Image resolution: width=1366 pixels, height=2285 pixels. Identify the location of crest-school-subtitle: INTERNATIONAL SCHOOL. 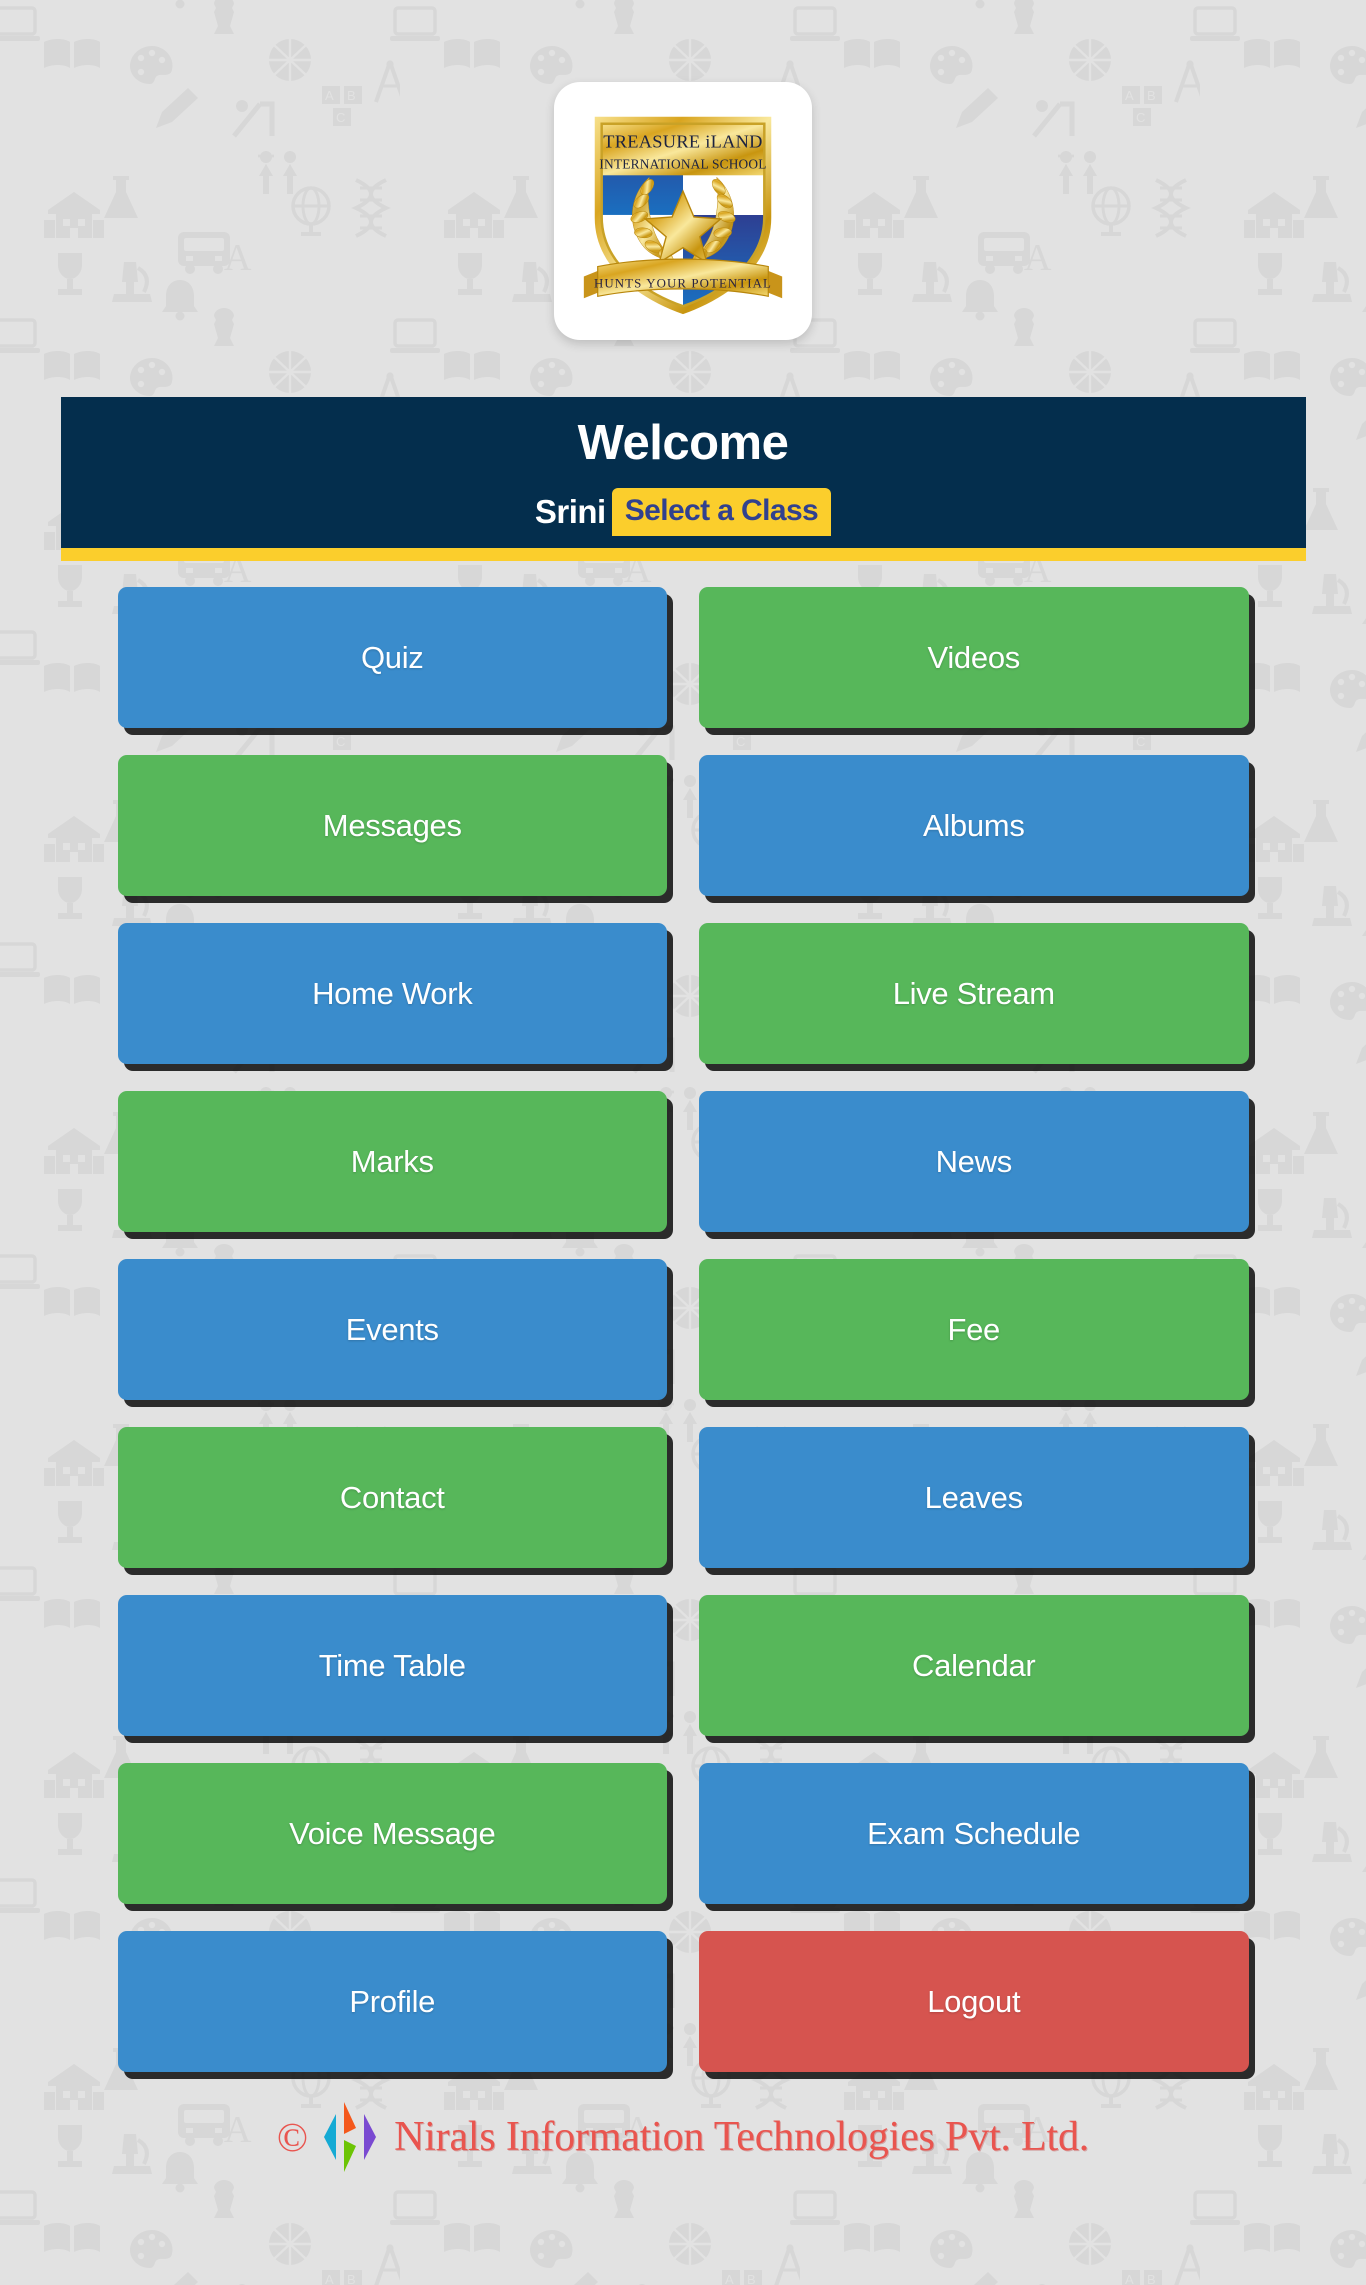
(682, 163).